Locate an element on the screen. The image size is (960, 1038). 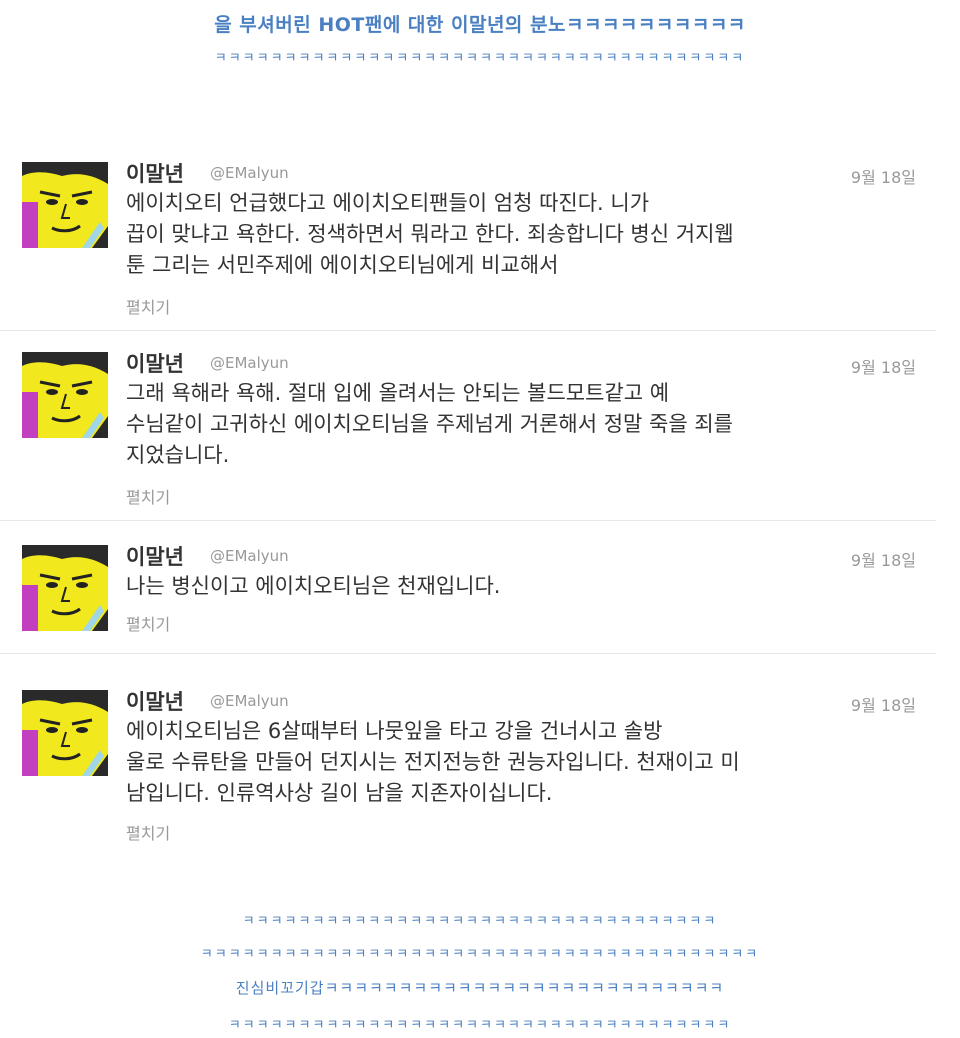
caption-laugh-line: ㅋㅋㅋㅋㅋㅋㅋㅋㅋㅋㅋㅋㅋㅋㅋㅋㅋㅋㅋㅋㅋㅋㅋㅋㅋㅋㅋㅋㅋㅋㅋㅋㅋㅋㅋㅋㅋㅋㅋㅋ is located at coordinates (480, 954).